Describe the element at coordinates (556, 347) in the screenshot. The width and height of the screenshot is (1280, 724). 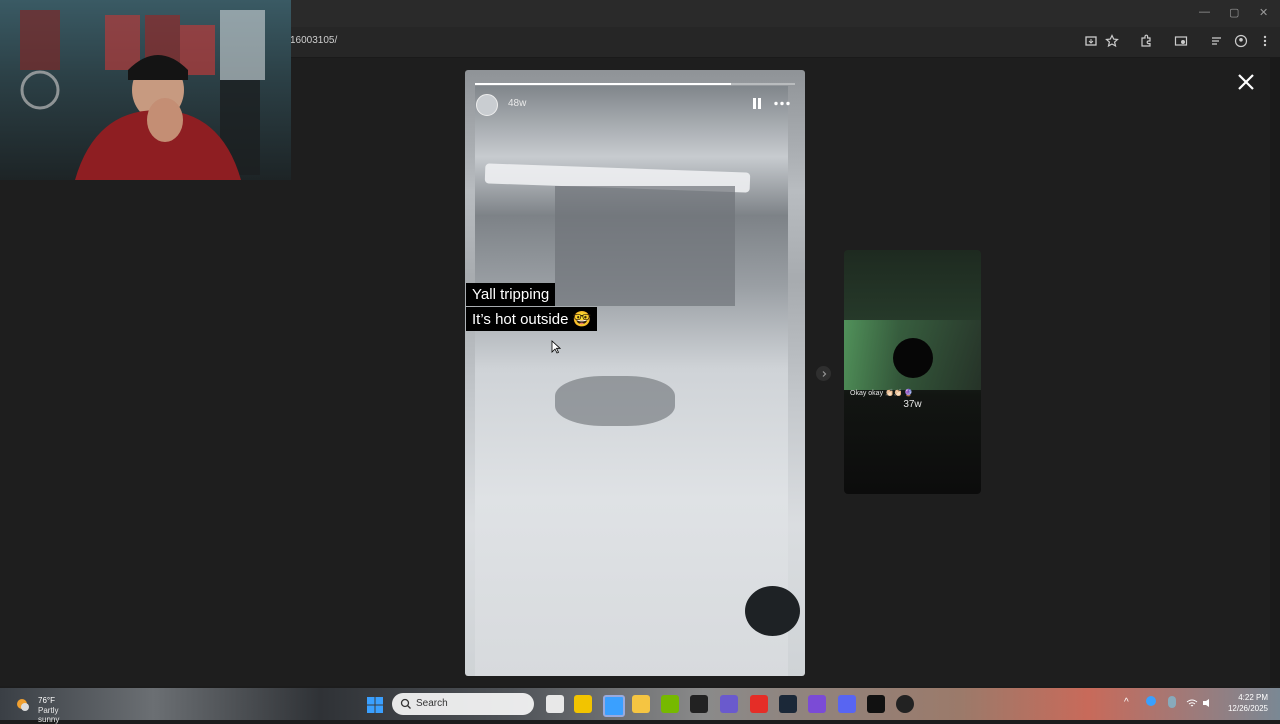
I see `mouse-cursor-icon` at that location.